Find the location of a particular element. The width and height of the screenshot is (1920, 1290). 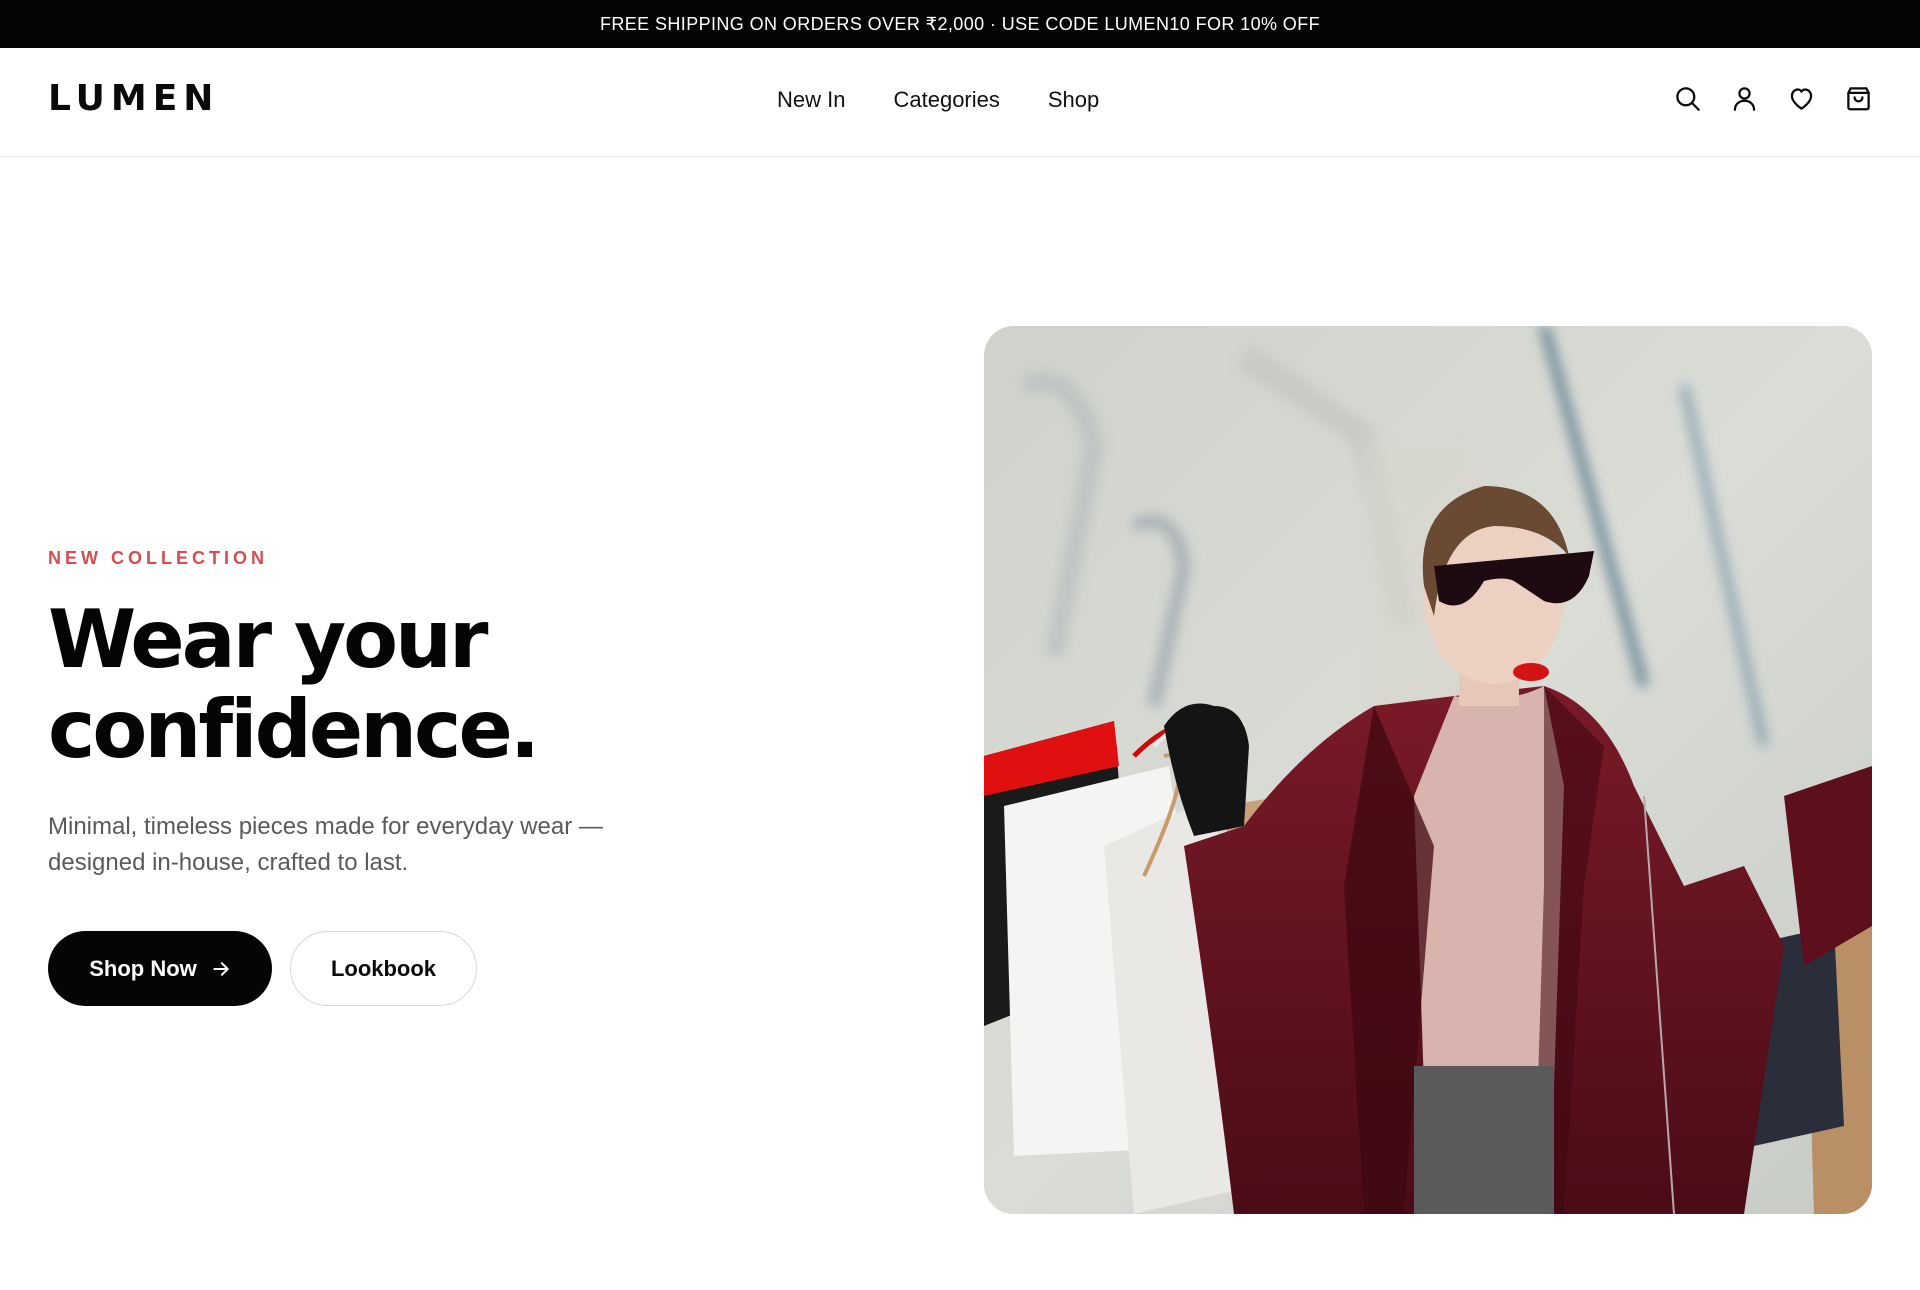

nav-item-new-in: New In is located at coordinates (811, 100).